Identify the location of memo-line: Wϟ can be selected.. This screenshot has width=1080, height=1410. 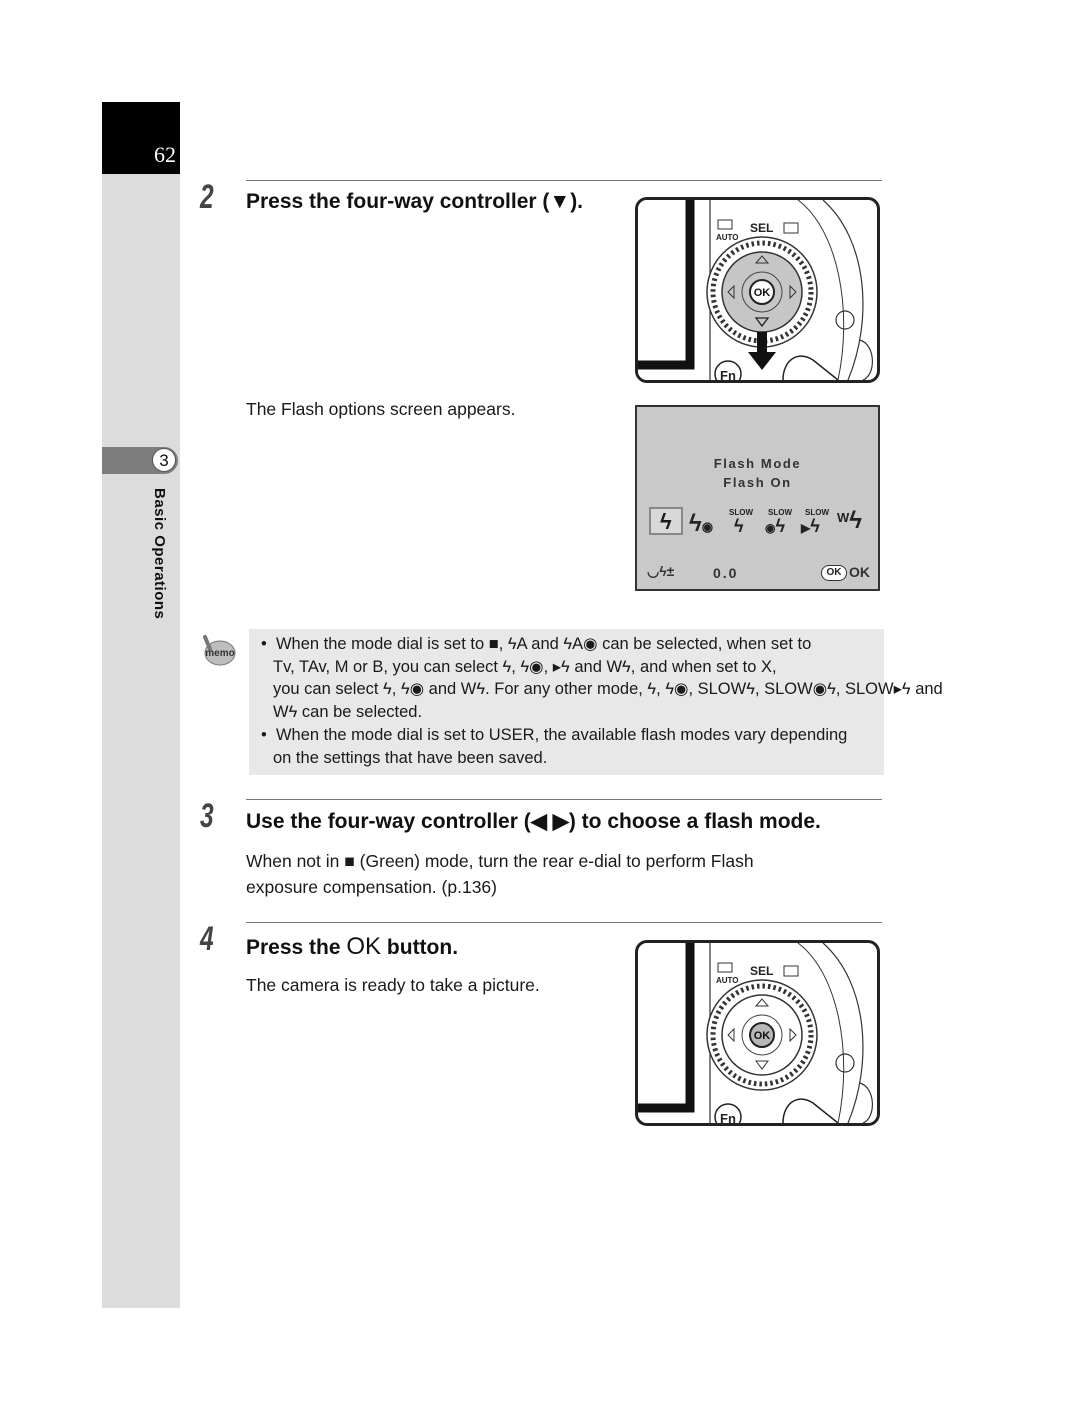
(348, 711).